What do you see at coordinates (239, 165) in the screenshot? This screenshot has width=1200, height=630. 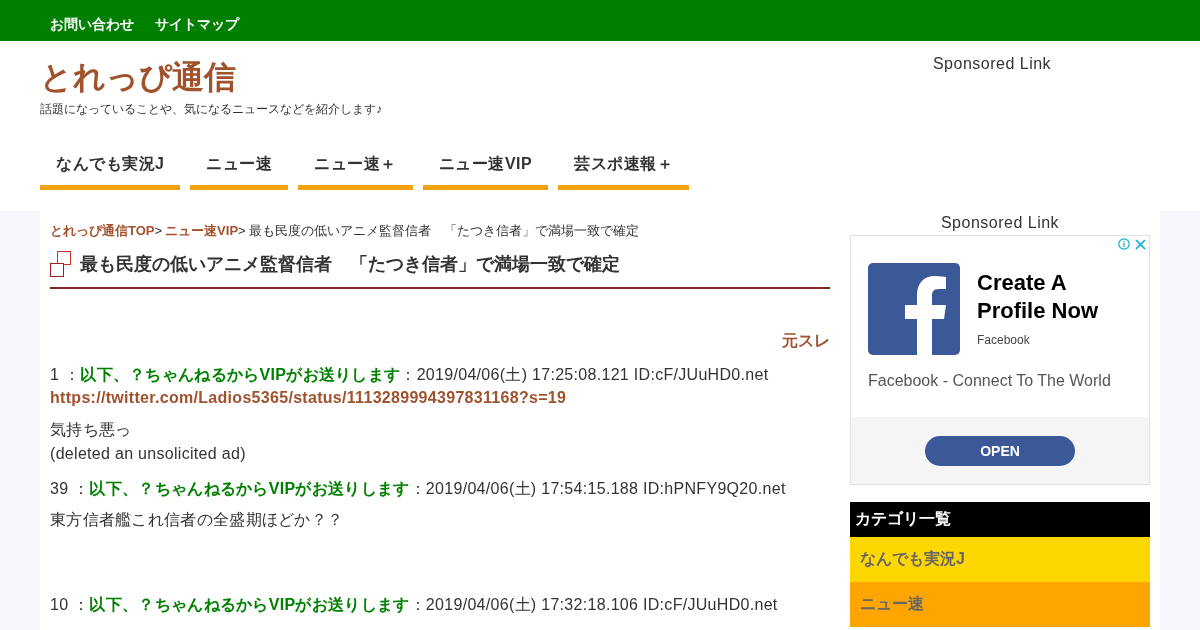 I see `nav-tab: ニュー速` at bounding box center [239, 165].